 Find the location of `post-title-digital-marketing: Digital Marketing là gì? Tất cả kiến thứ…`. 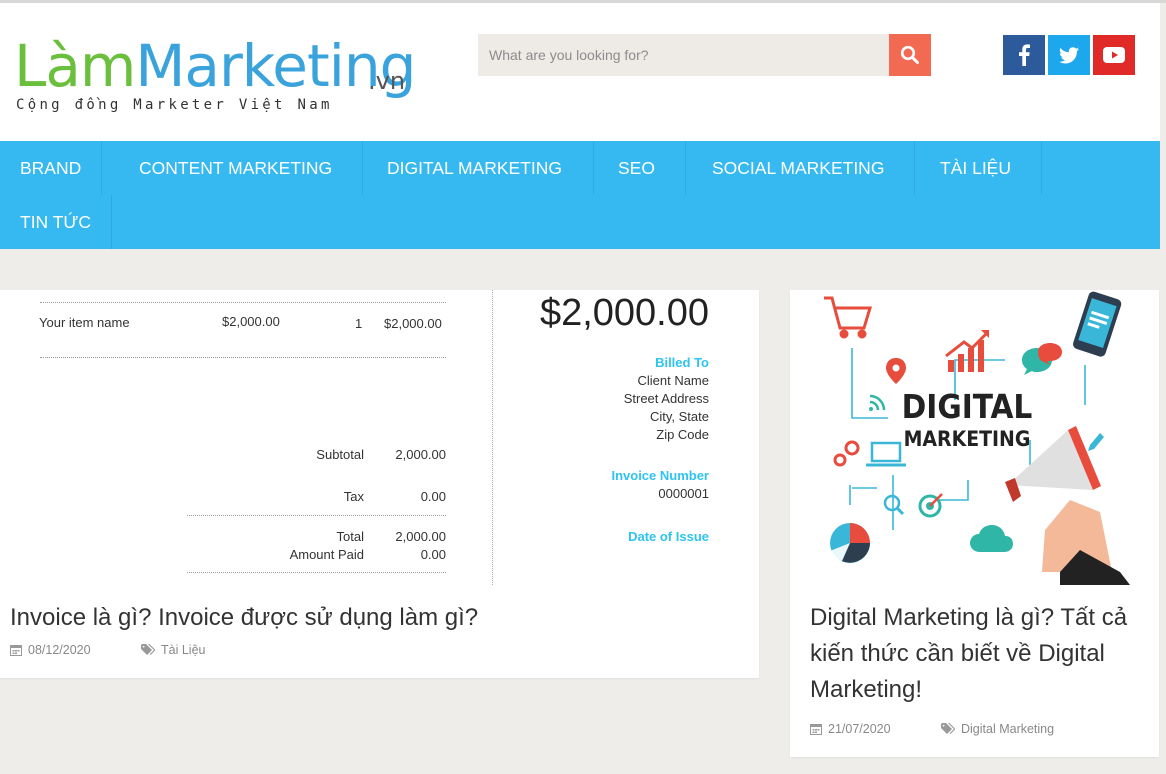

post-title-digital-marketing: Digital Marketing là gì? Tất cả kiến thứ… is located at coordinates (980, 654).